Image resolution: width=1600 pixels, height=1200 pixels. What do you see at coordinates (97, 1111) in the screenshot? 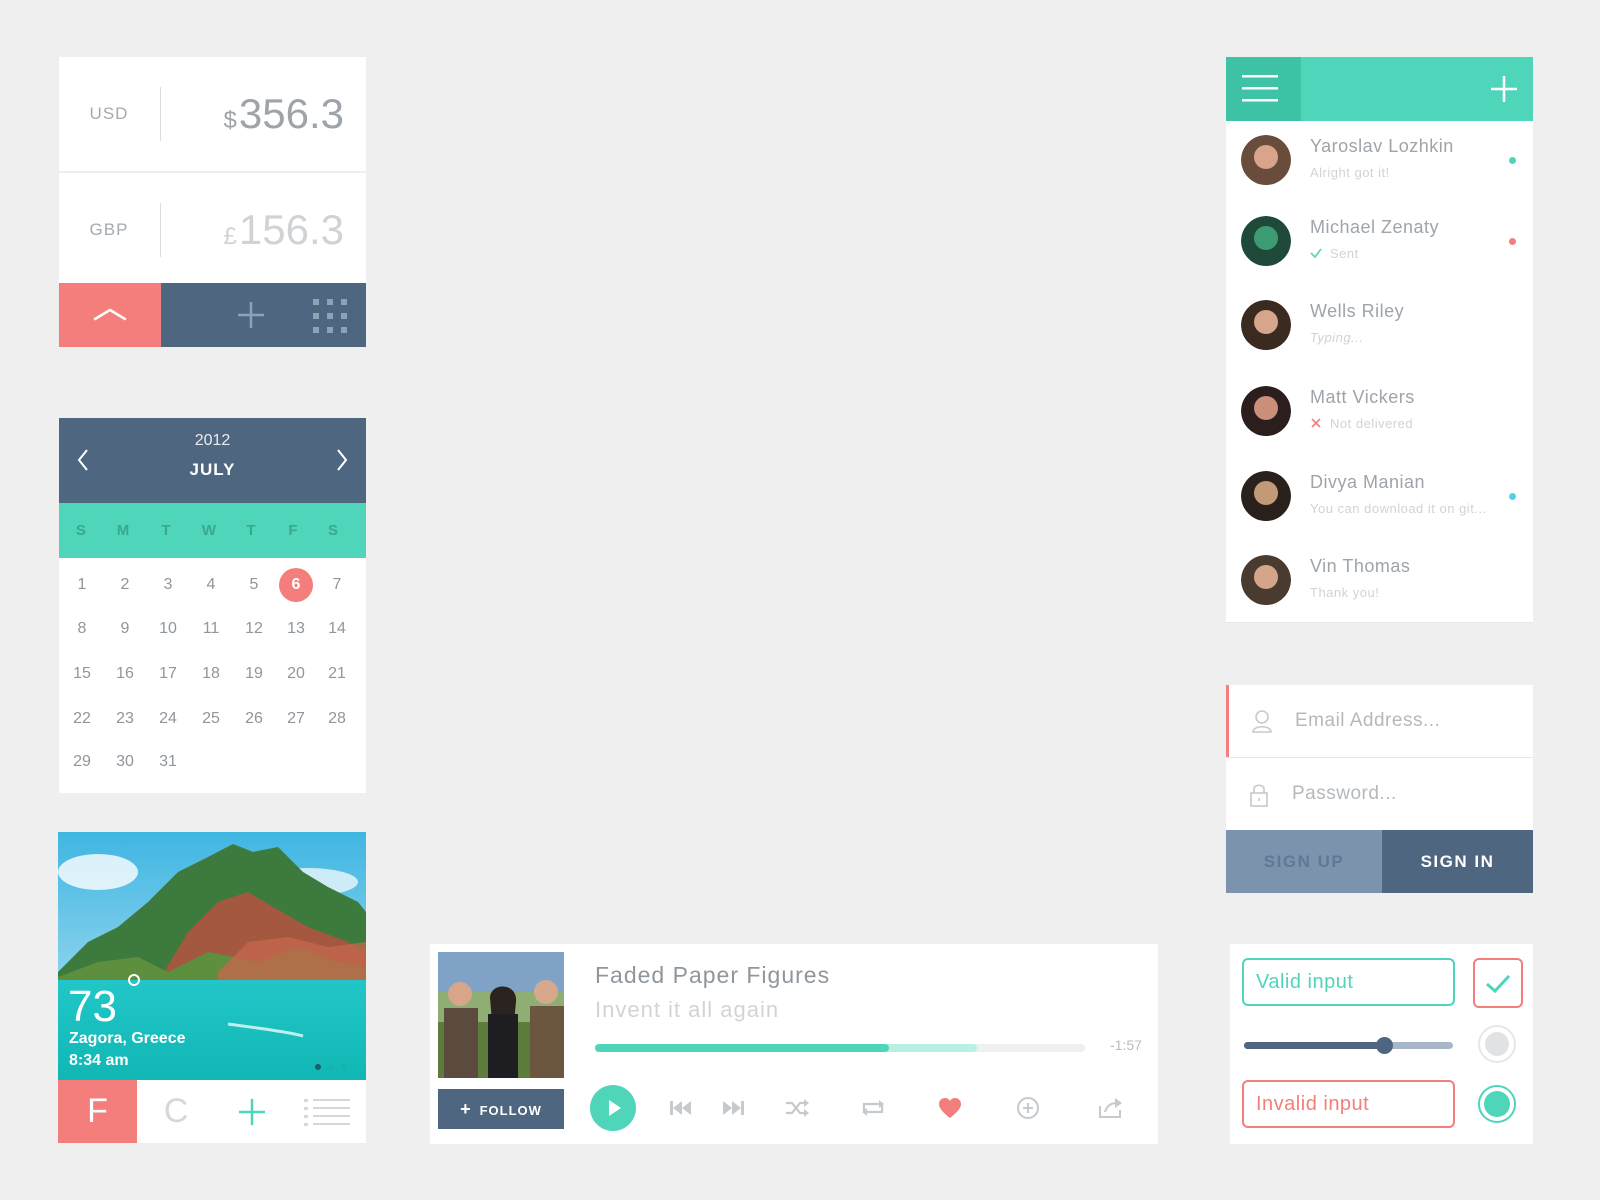
I see `fahrenheit-tab: F` at bounding box center [97, 1111].